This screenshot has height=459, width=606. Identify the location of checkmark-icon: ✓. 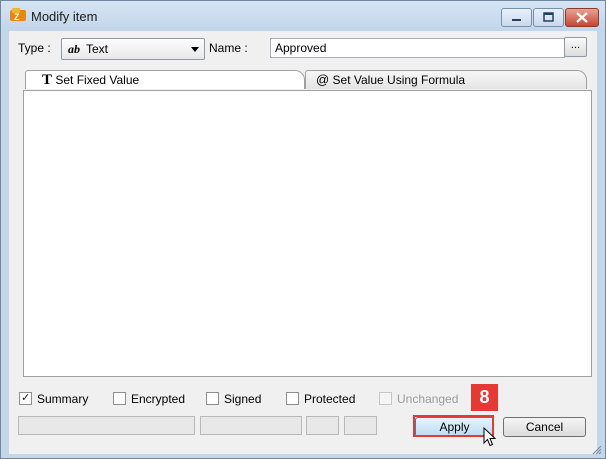
(26, 398).